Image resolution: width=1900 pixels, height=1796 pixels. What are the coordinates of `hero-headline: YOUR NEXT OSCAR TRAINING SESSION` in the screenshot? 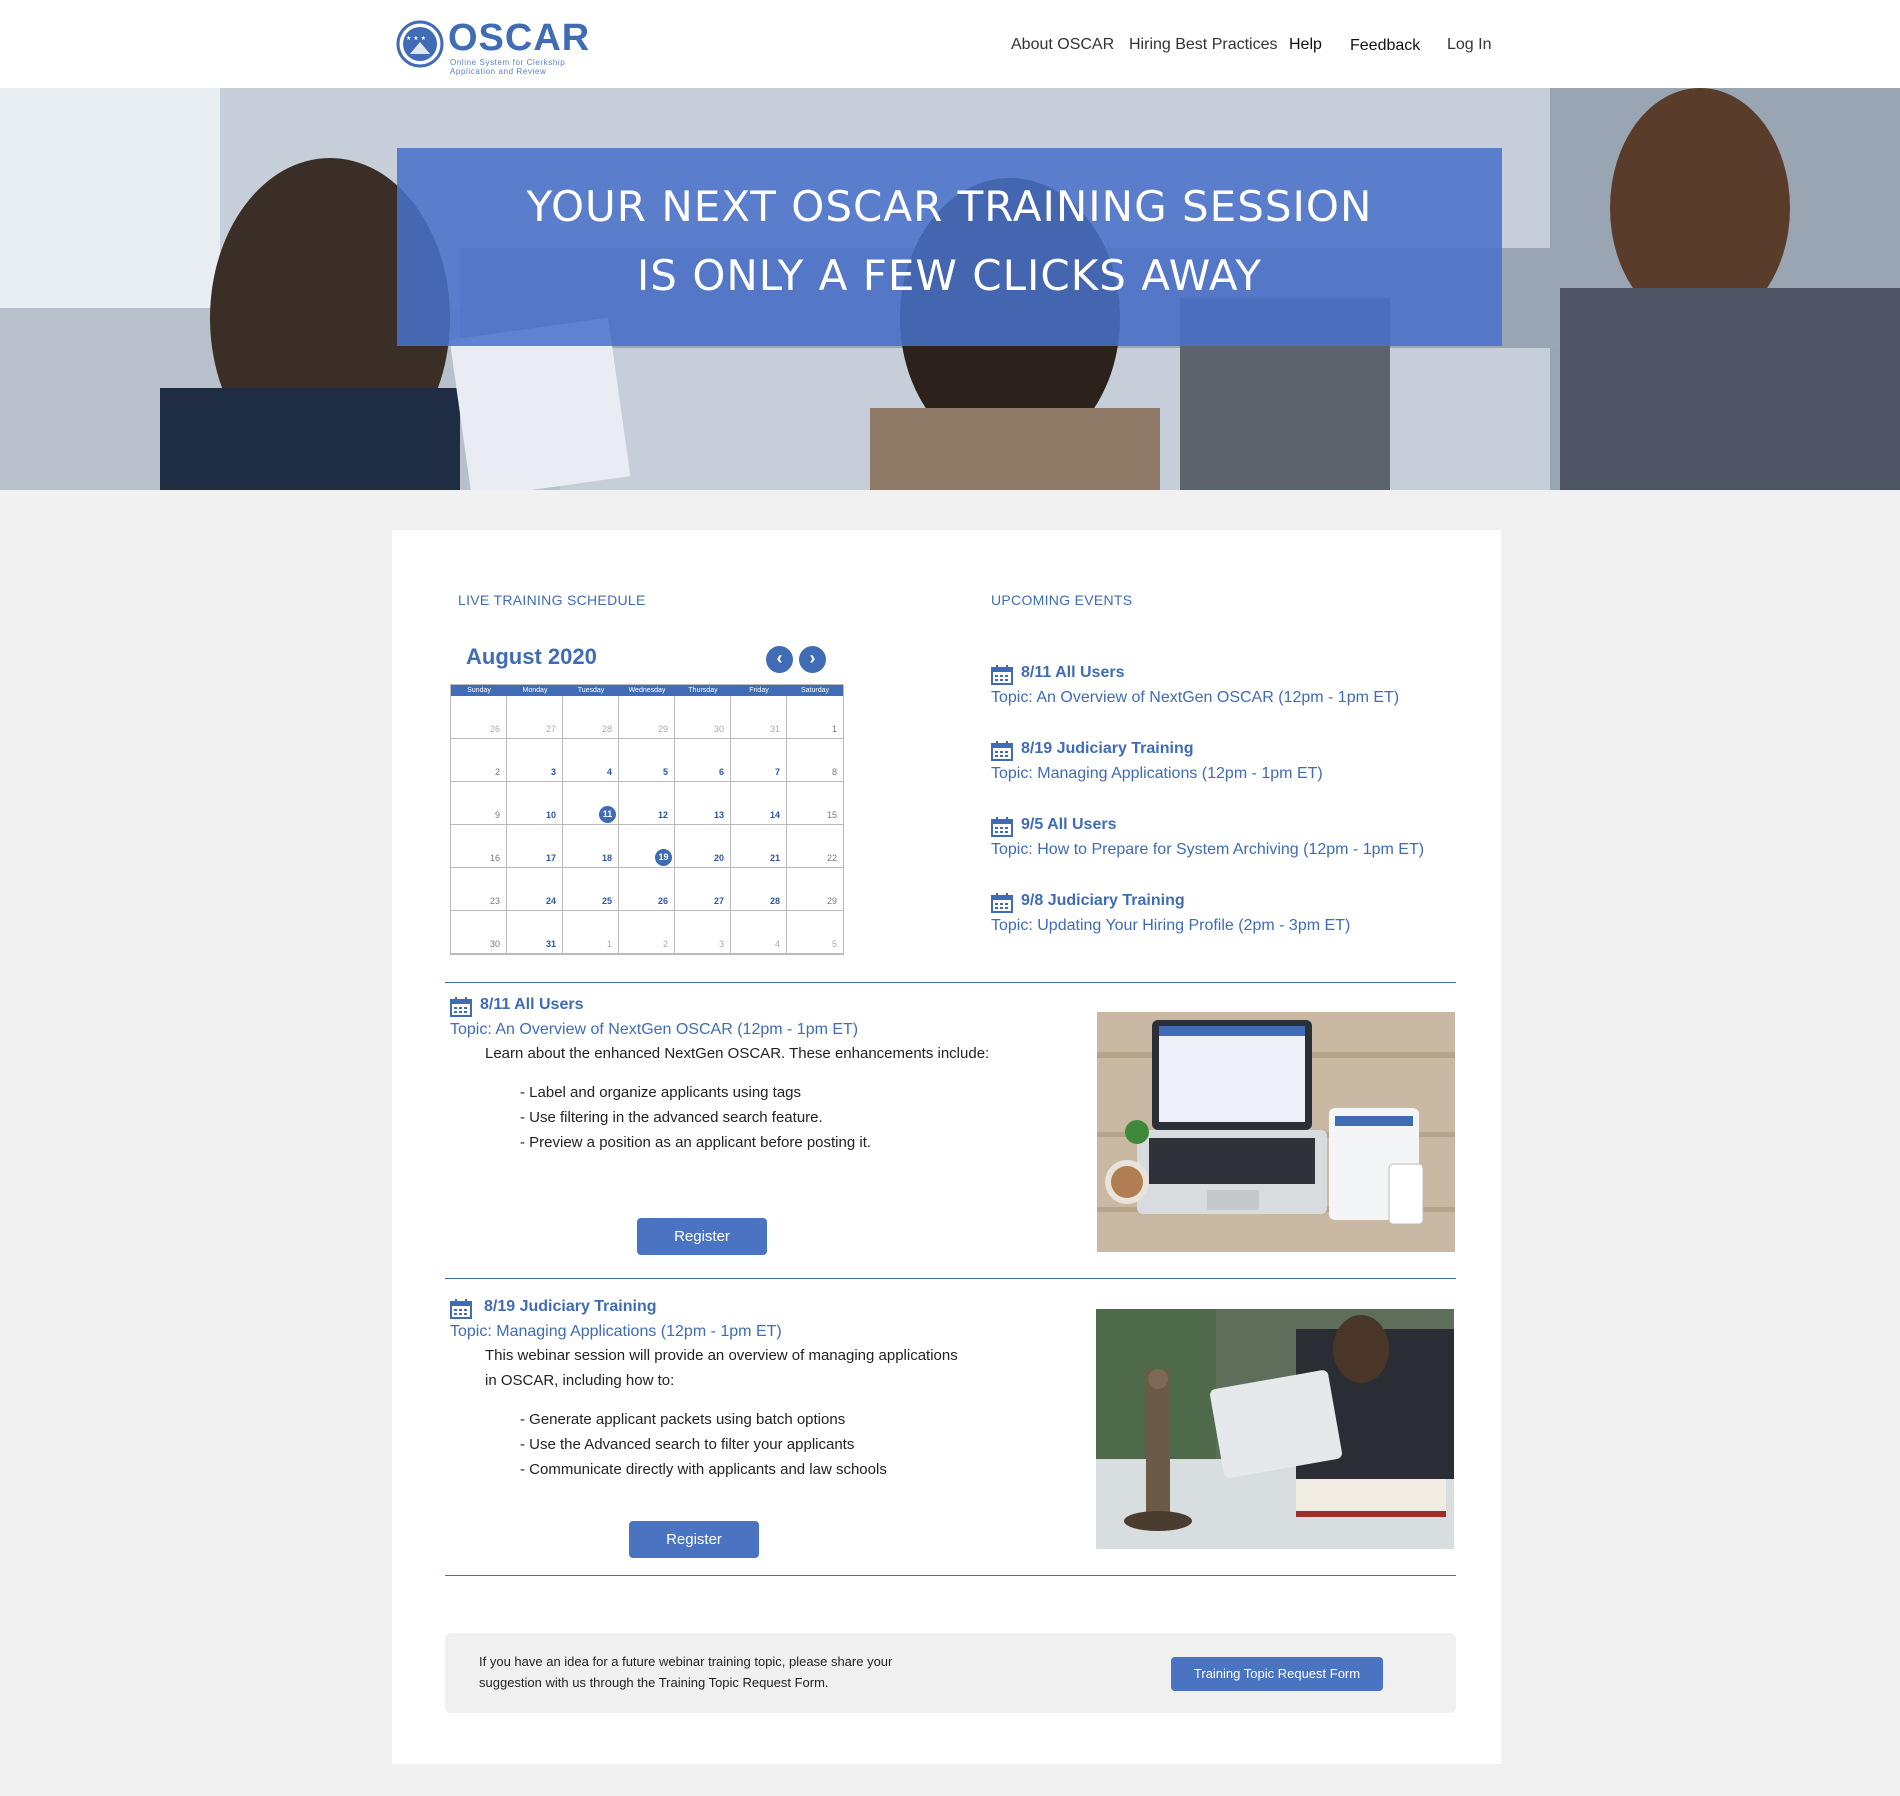 It's located at (949, 206).